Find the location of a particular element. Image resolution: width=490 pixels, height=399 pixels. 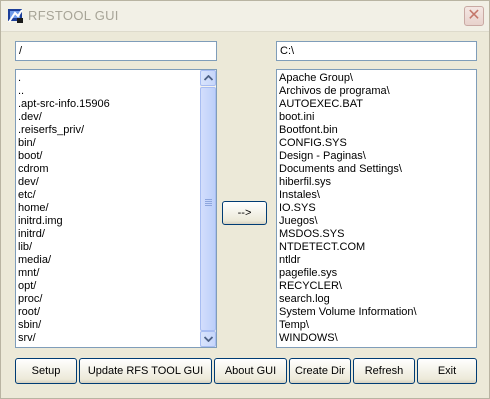

left-scroll-down-button is located at coordinates (208, 339).